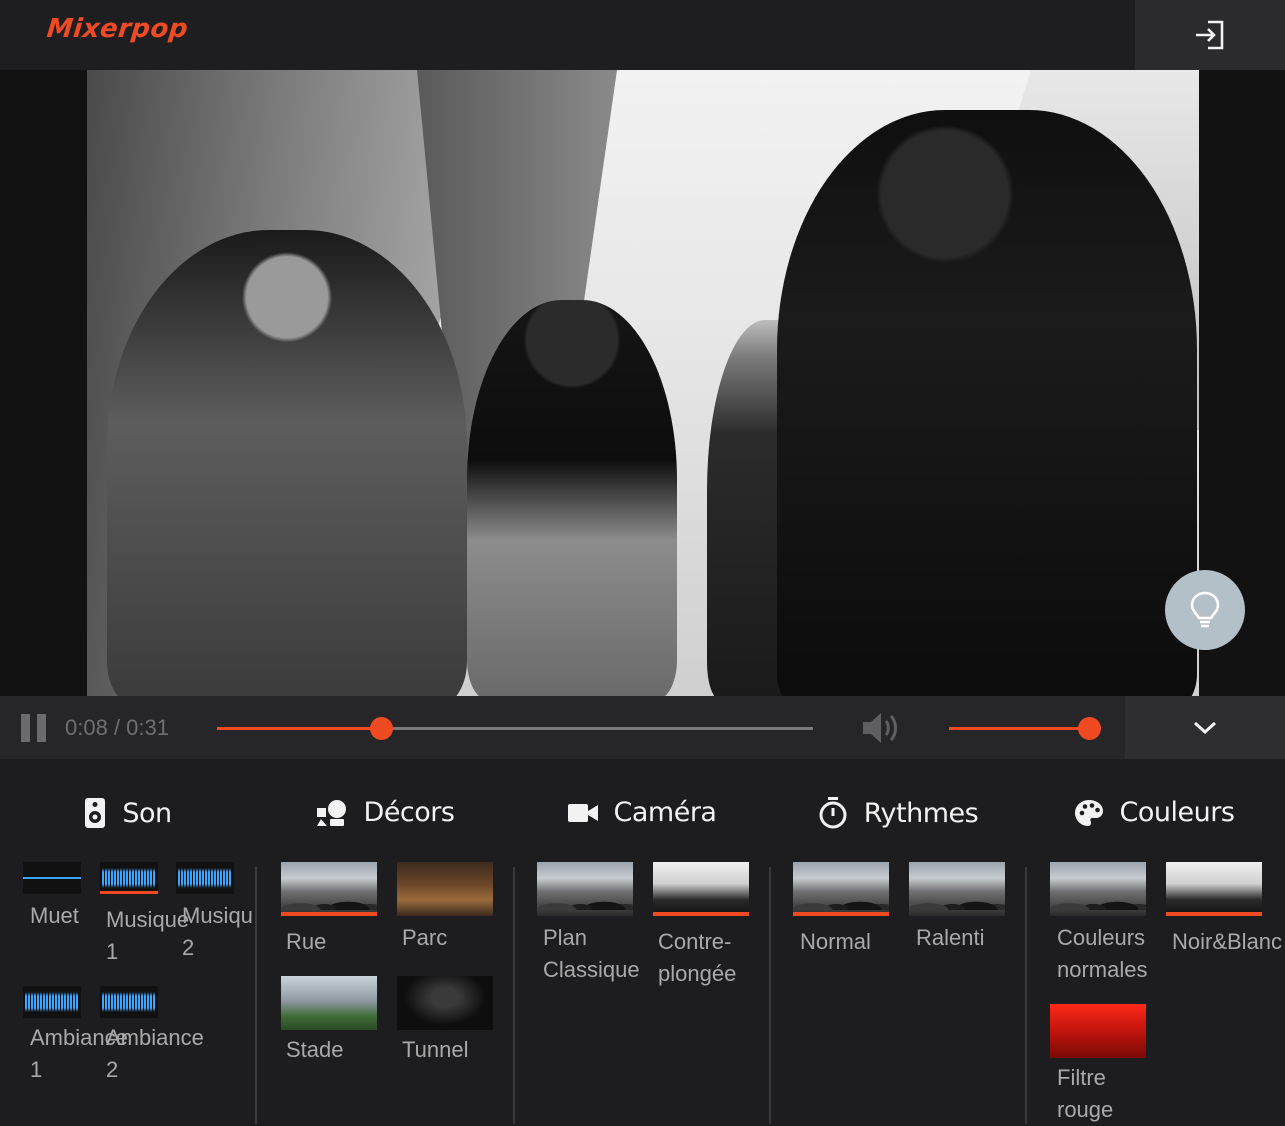  What do you see at coordinates (1089, 728) in the screenshot?
I see `volume-handle` at bounding box center [1089, 728].